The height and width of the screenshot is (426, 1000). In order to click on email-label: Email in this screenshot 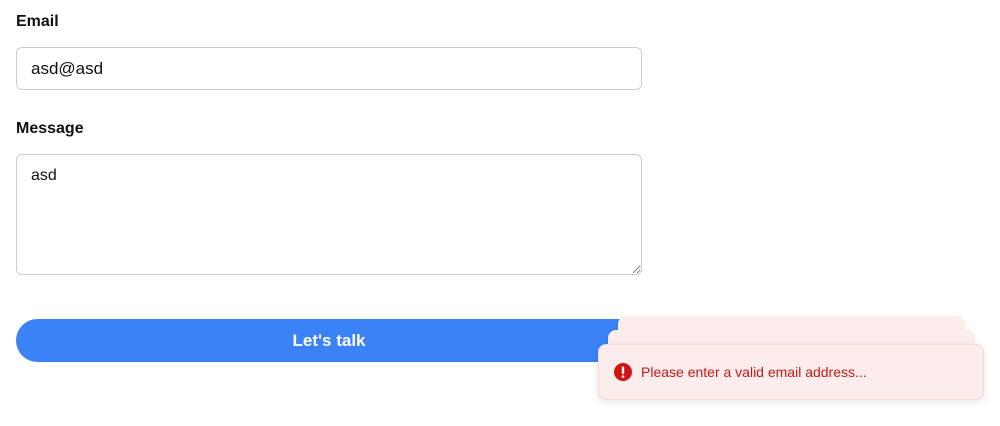, I will do `click(37, 21)`.